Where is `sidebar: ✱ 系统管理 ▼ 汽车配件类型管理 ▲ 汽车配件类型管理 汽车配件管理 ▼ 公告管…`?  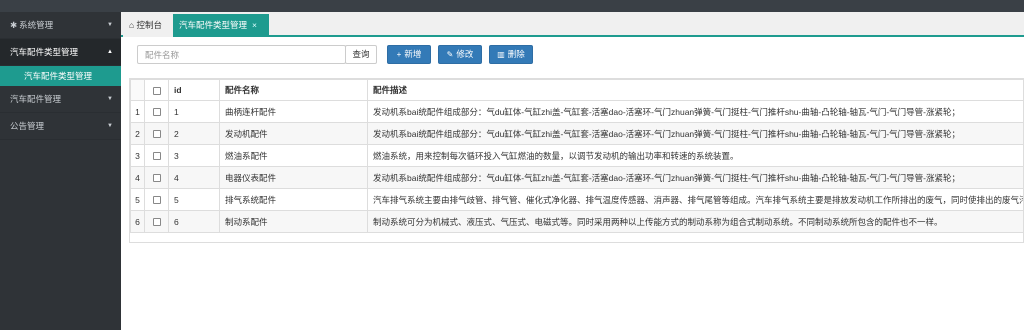
sidebar: ✱ 系统管理 ▼ 汽车配件类型管理 ▲ 汽车配件类型管理 汽车配件管理 ▼ 公告管… is located at coordinates (60, 171).